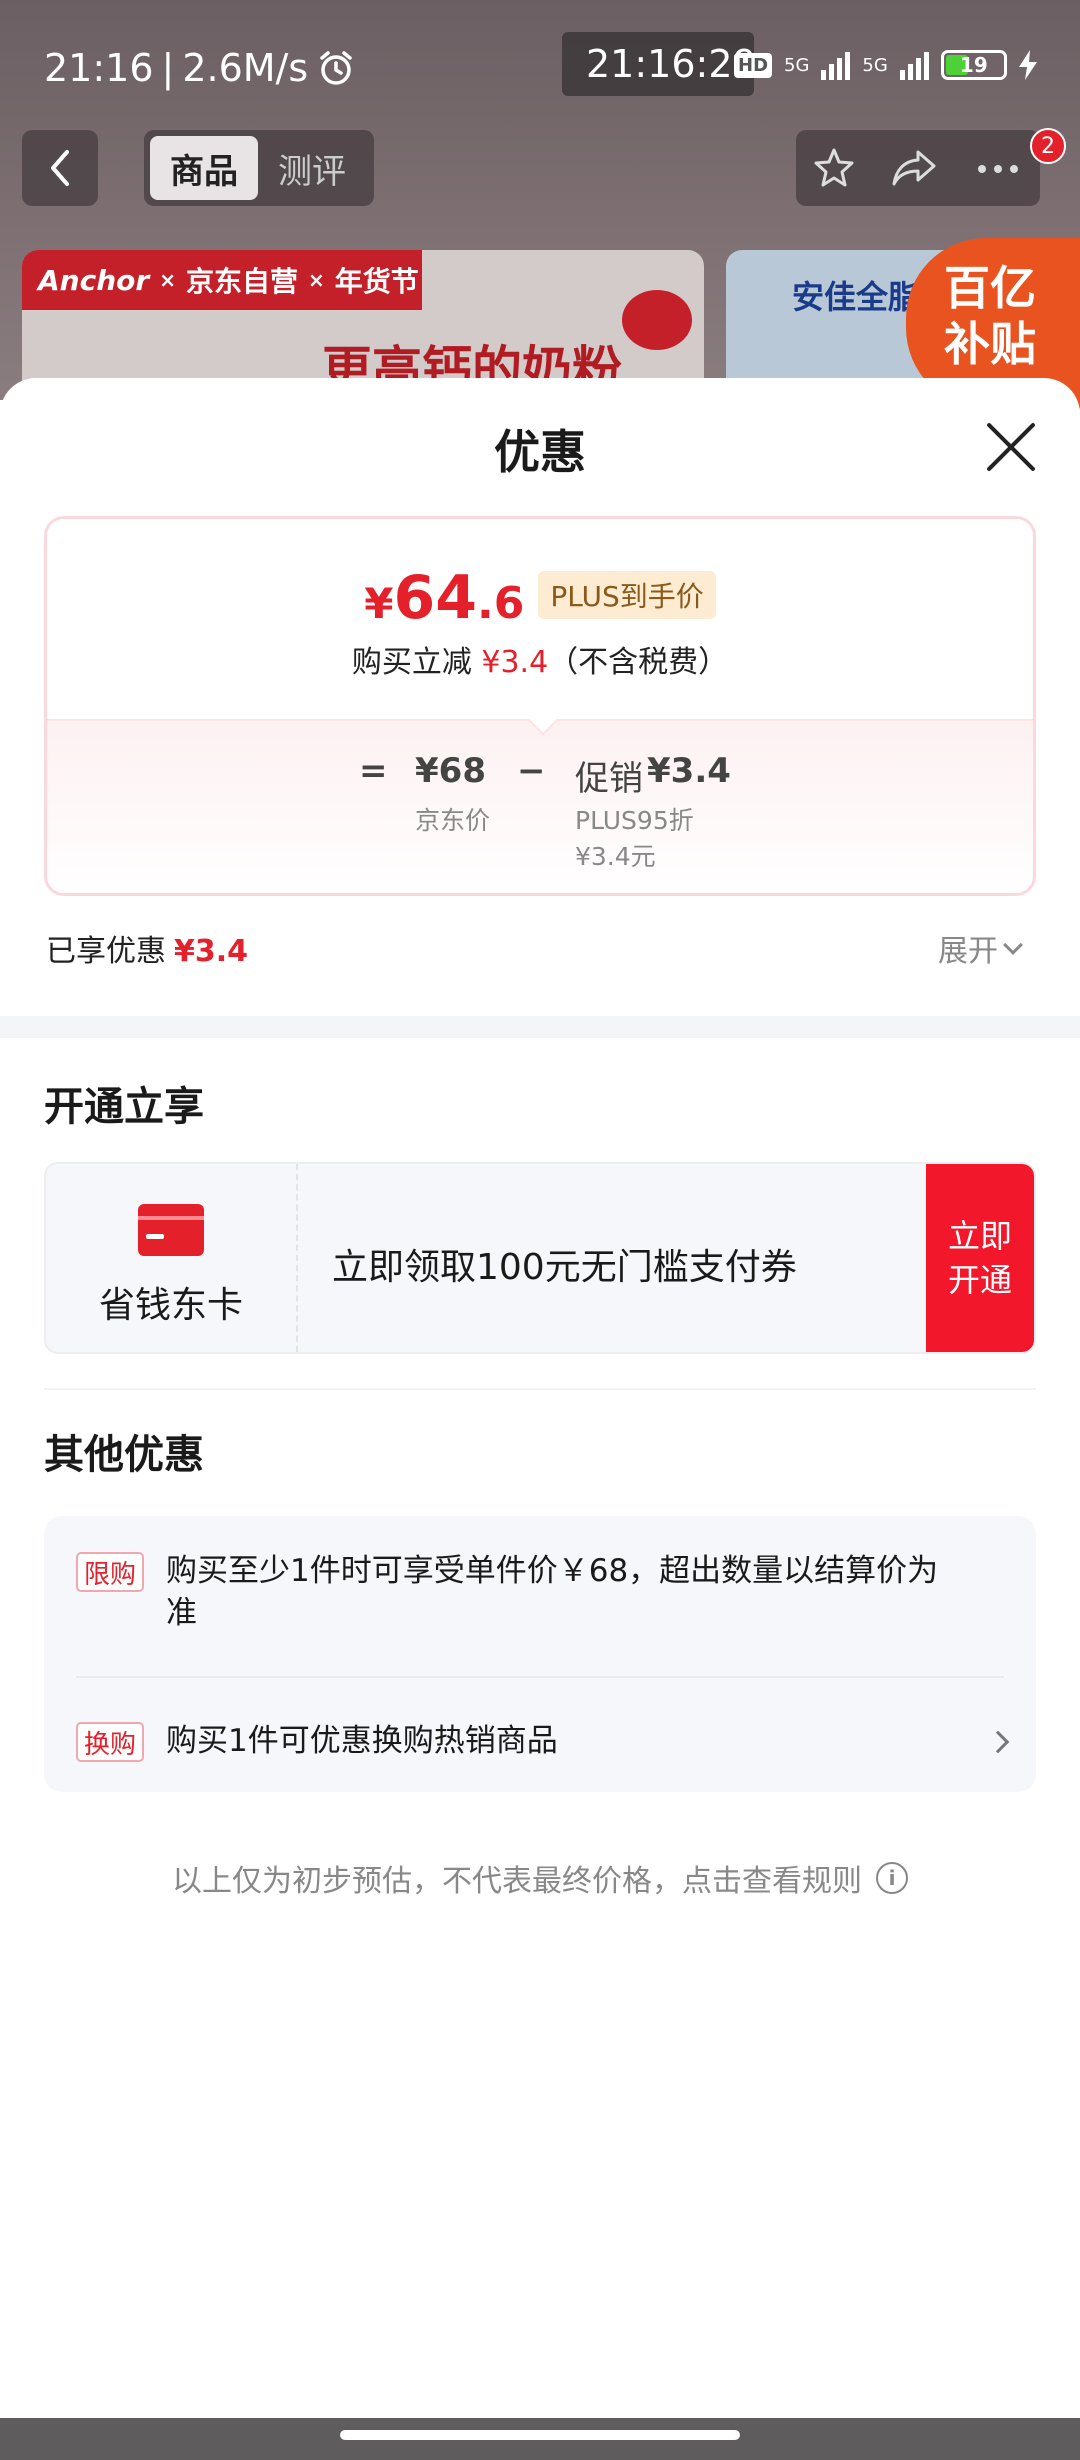 The width and height of the screenshot is (1080, 2460). I want to click on promo-label: 促销, so click(609, 779).